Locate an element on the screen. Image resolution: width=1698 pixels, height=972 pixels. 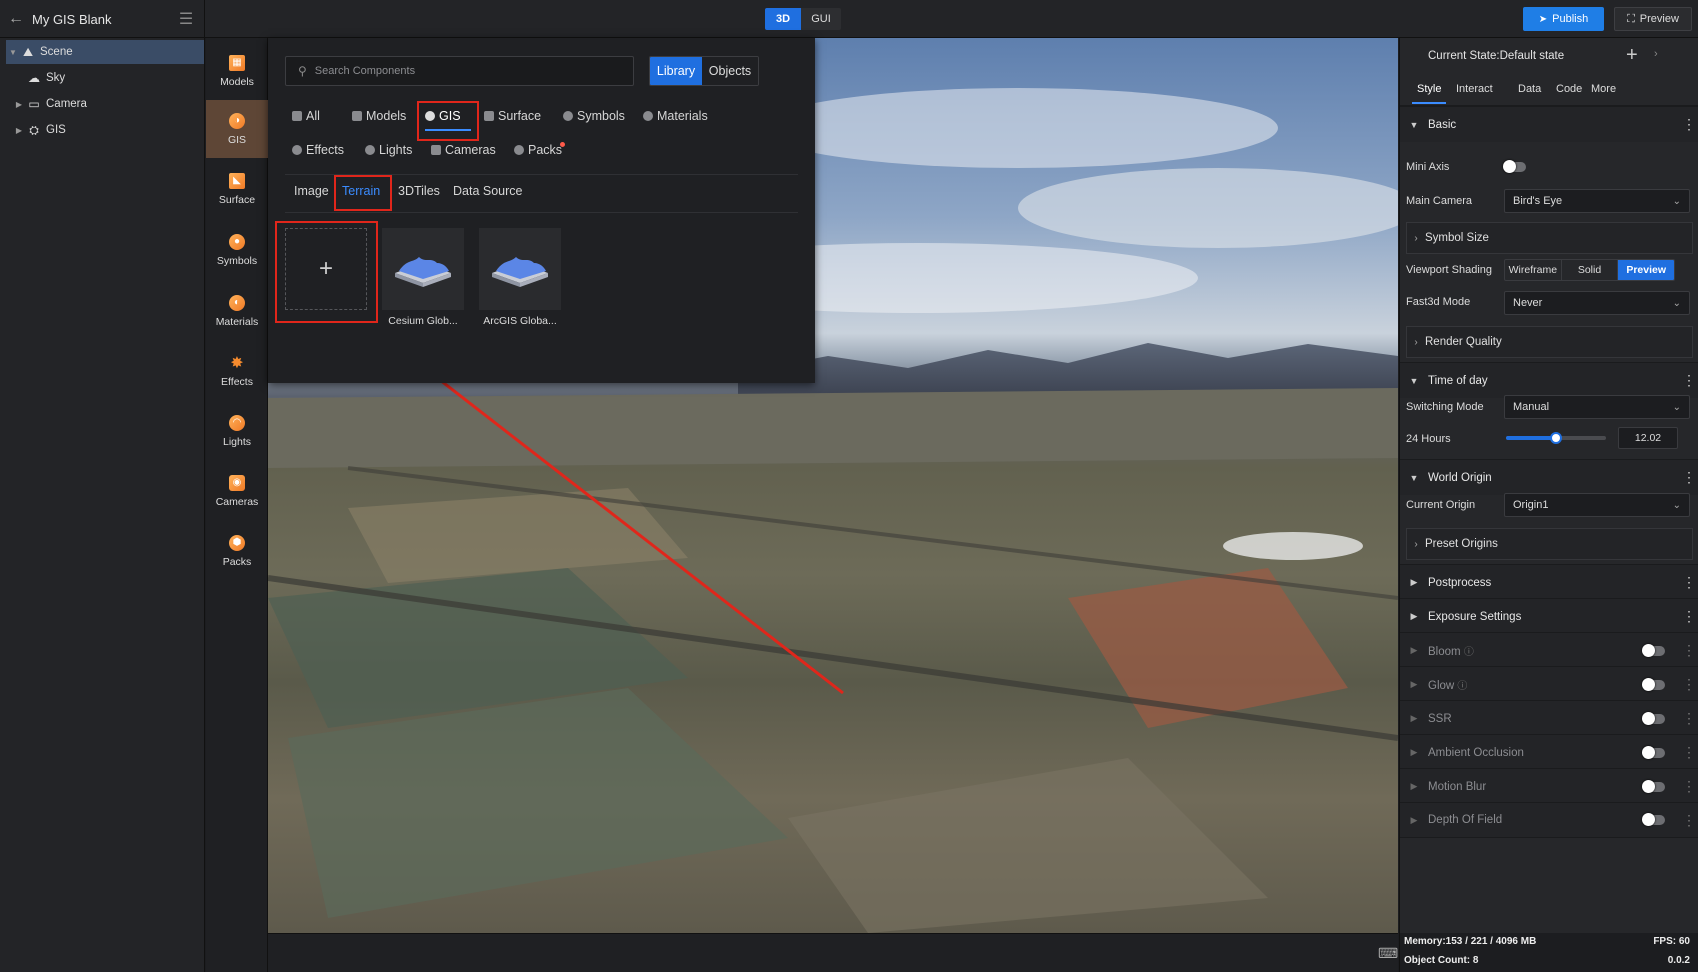
preset-origins-group: › Preset Origins is located at coordinates (1549, 544).